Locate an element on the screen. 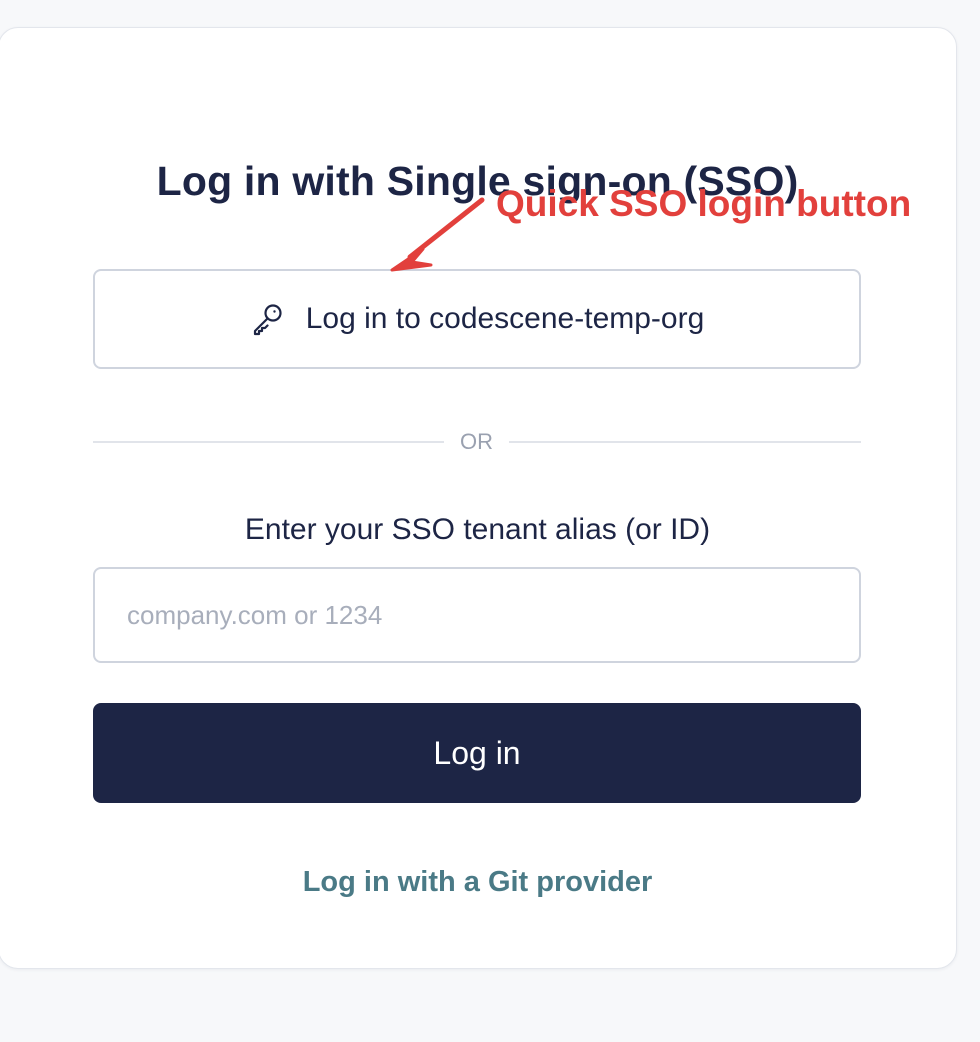 The width and height of the screenshot is (980, 1042). annotation-label: Quick SSO login button is located at coordinates (704, 203).